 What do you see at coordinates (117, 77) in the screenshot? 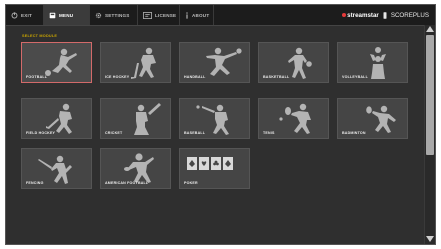
I see `sport-label: ICE HOCKEY` at bounding box center [117, 77].